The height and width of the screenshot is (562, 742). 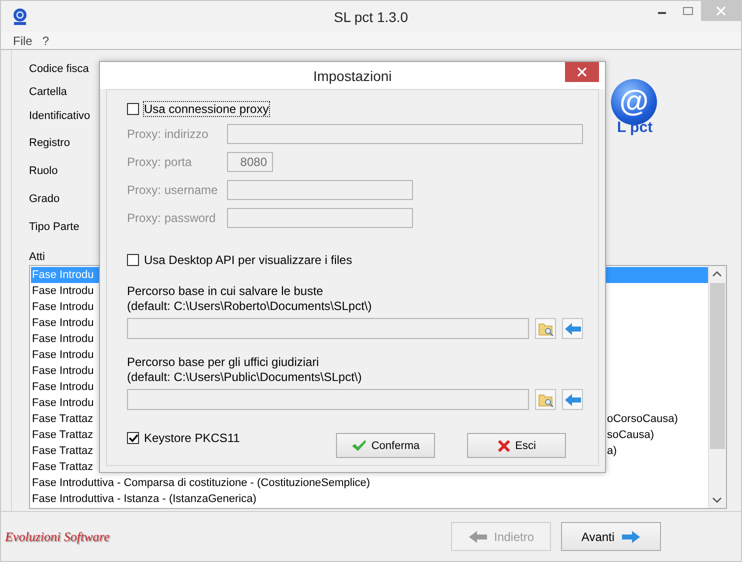 What do you see at coordinates (45, 199) in the screenshot?
I see `field-label: Grado` at bounding box center [45, 199].